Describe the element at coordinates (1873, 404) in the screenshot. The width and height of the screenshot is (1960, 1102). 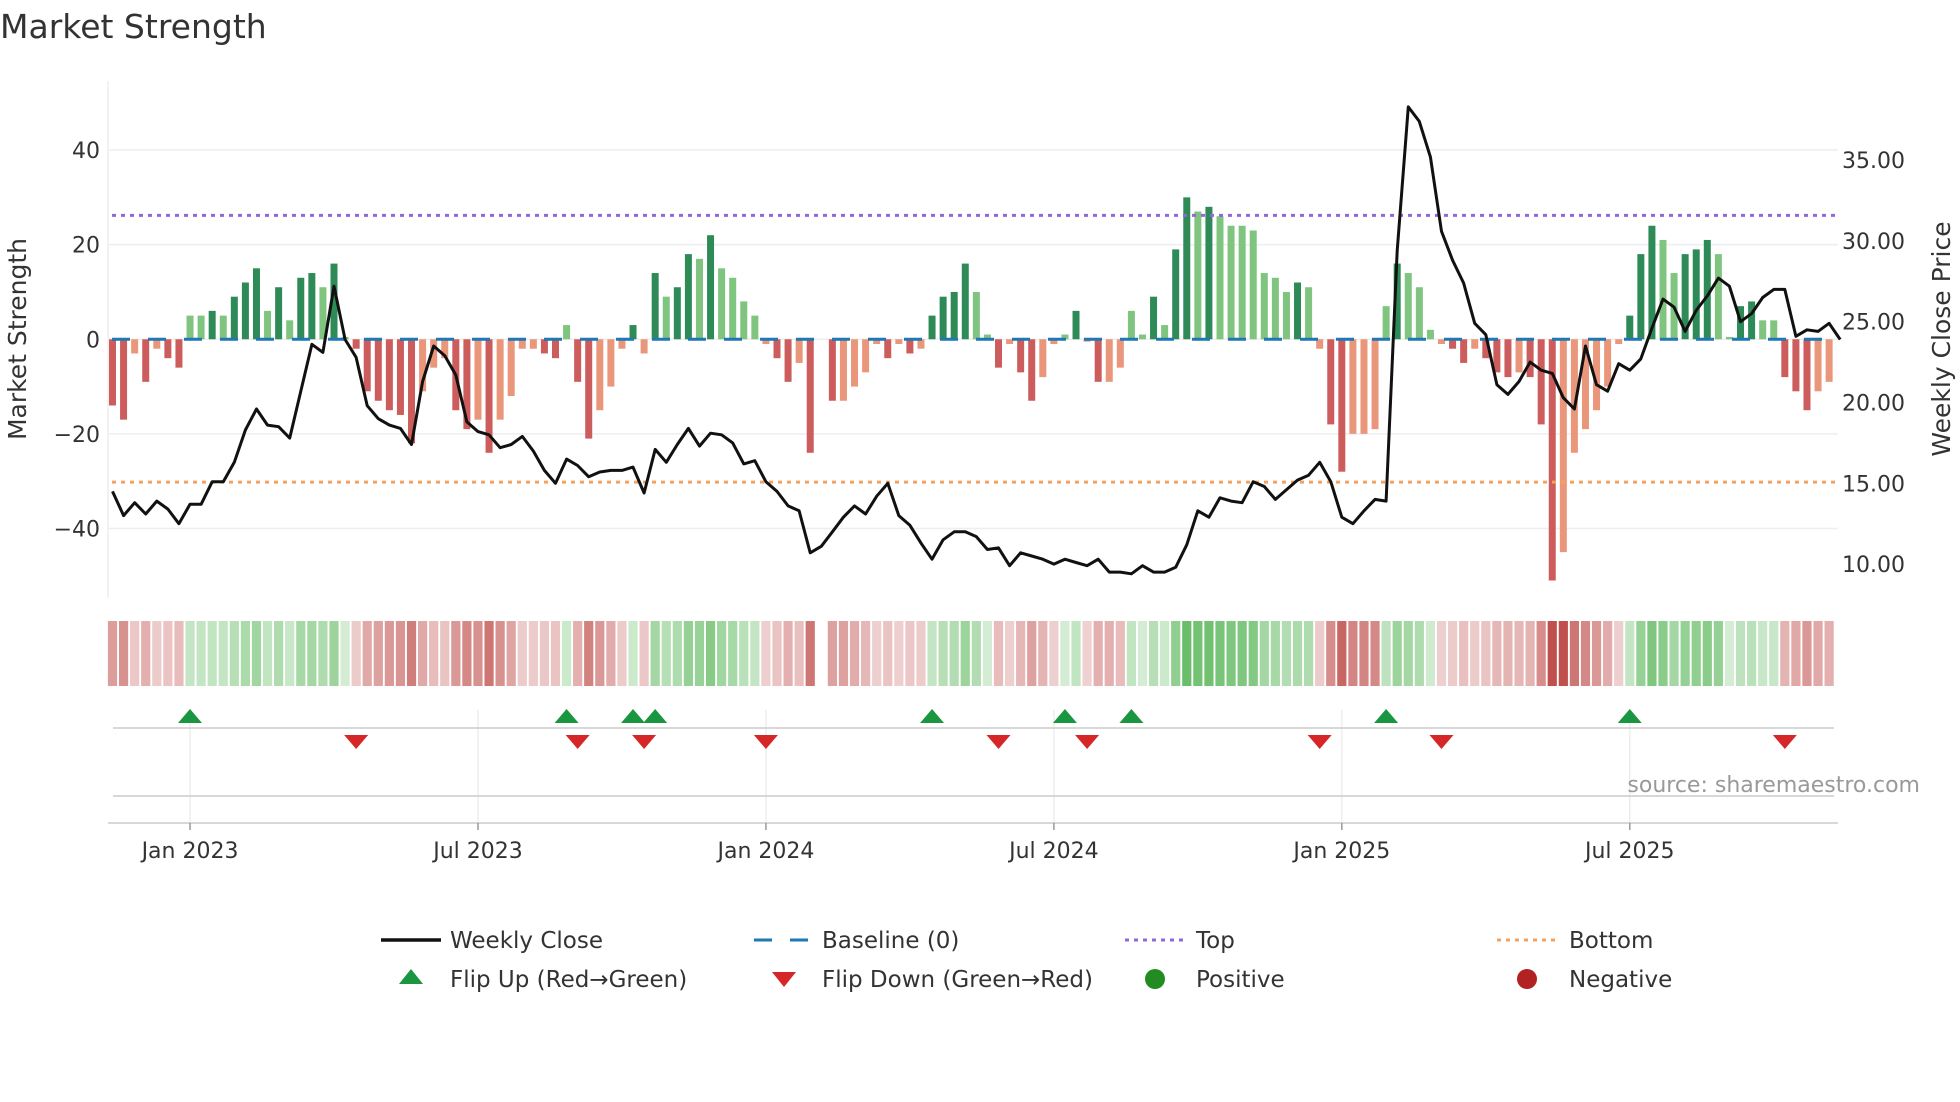
I see `y2-tick-label: 20.00` at that location.